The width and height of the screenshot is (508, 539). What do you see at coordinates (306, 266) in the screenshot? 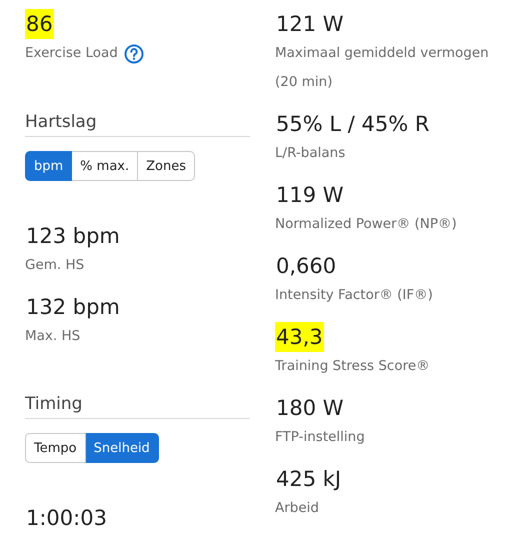
I see `stat-value: 0,660` at bounding box center [306, 266].